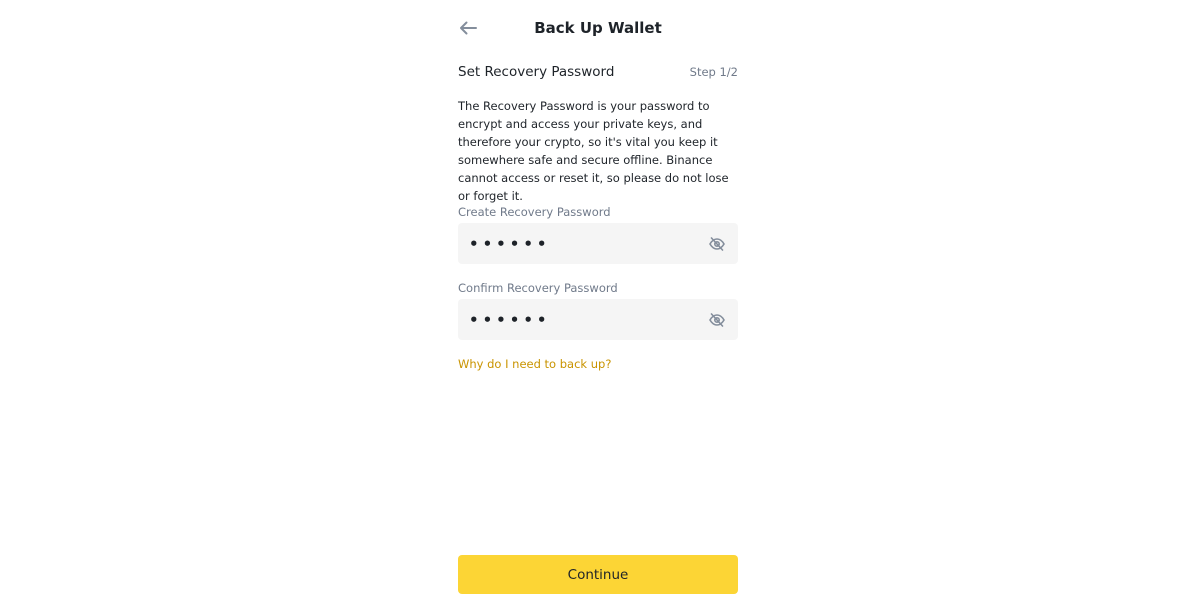 The image size is (1200, 600). I want to click on create-password-label: Create Recovery Password, so click(534, 212).